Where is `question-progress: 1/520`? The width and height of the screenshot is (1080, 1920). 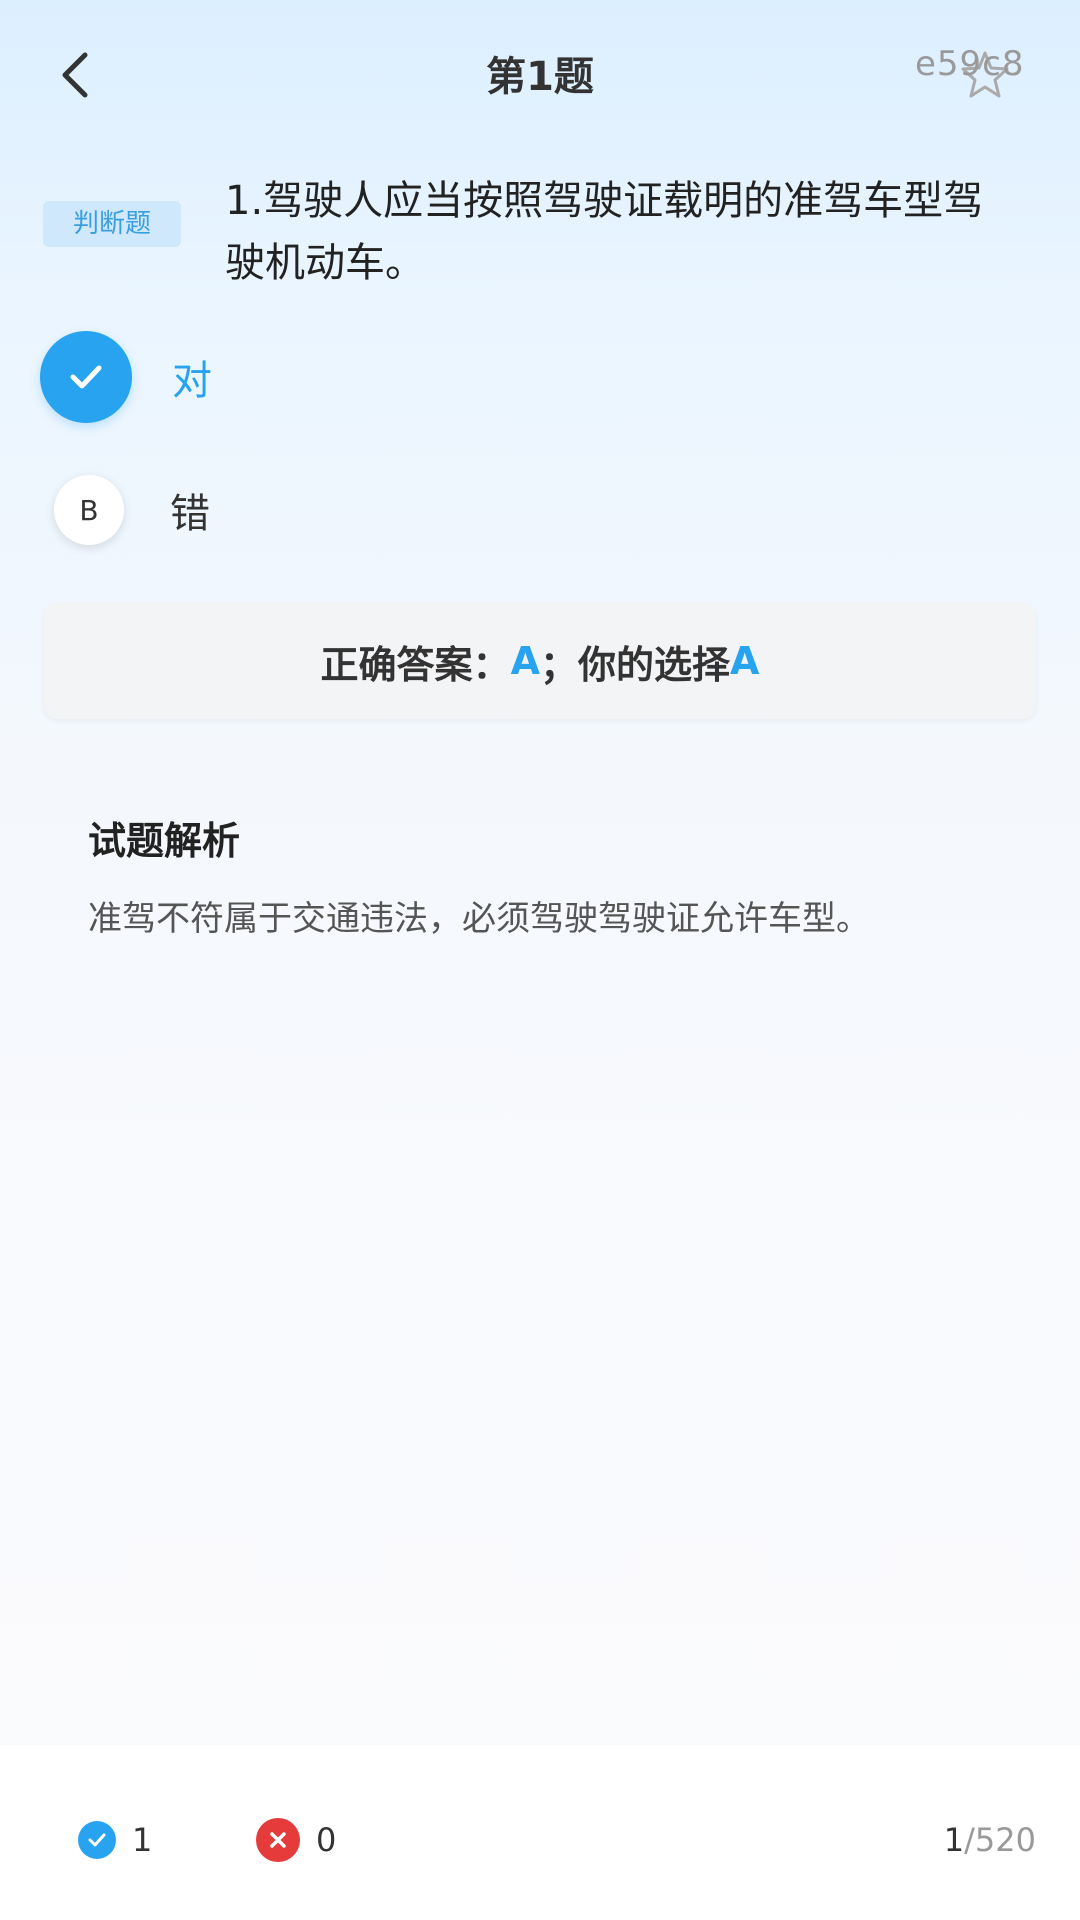
question-progress: 1/520 is located at coordinates (968, 1840).